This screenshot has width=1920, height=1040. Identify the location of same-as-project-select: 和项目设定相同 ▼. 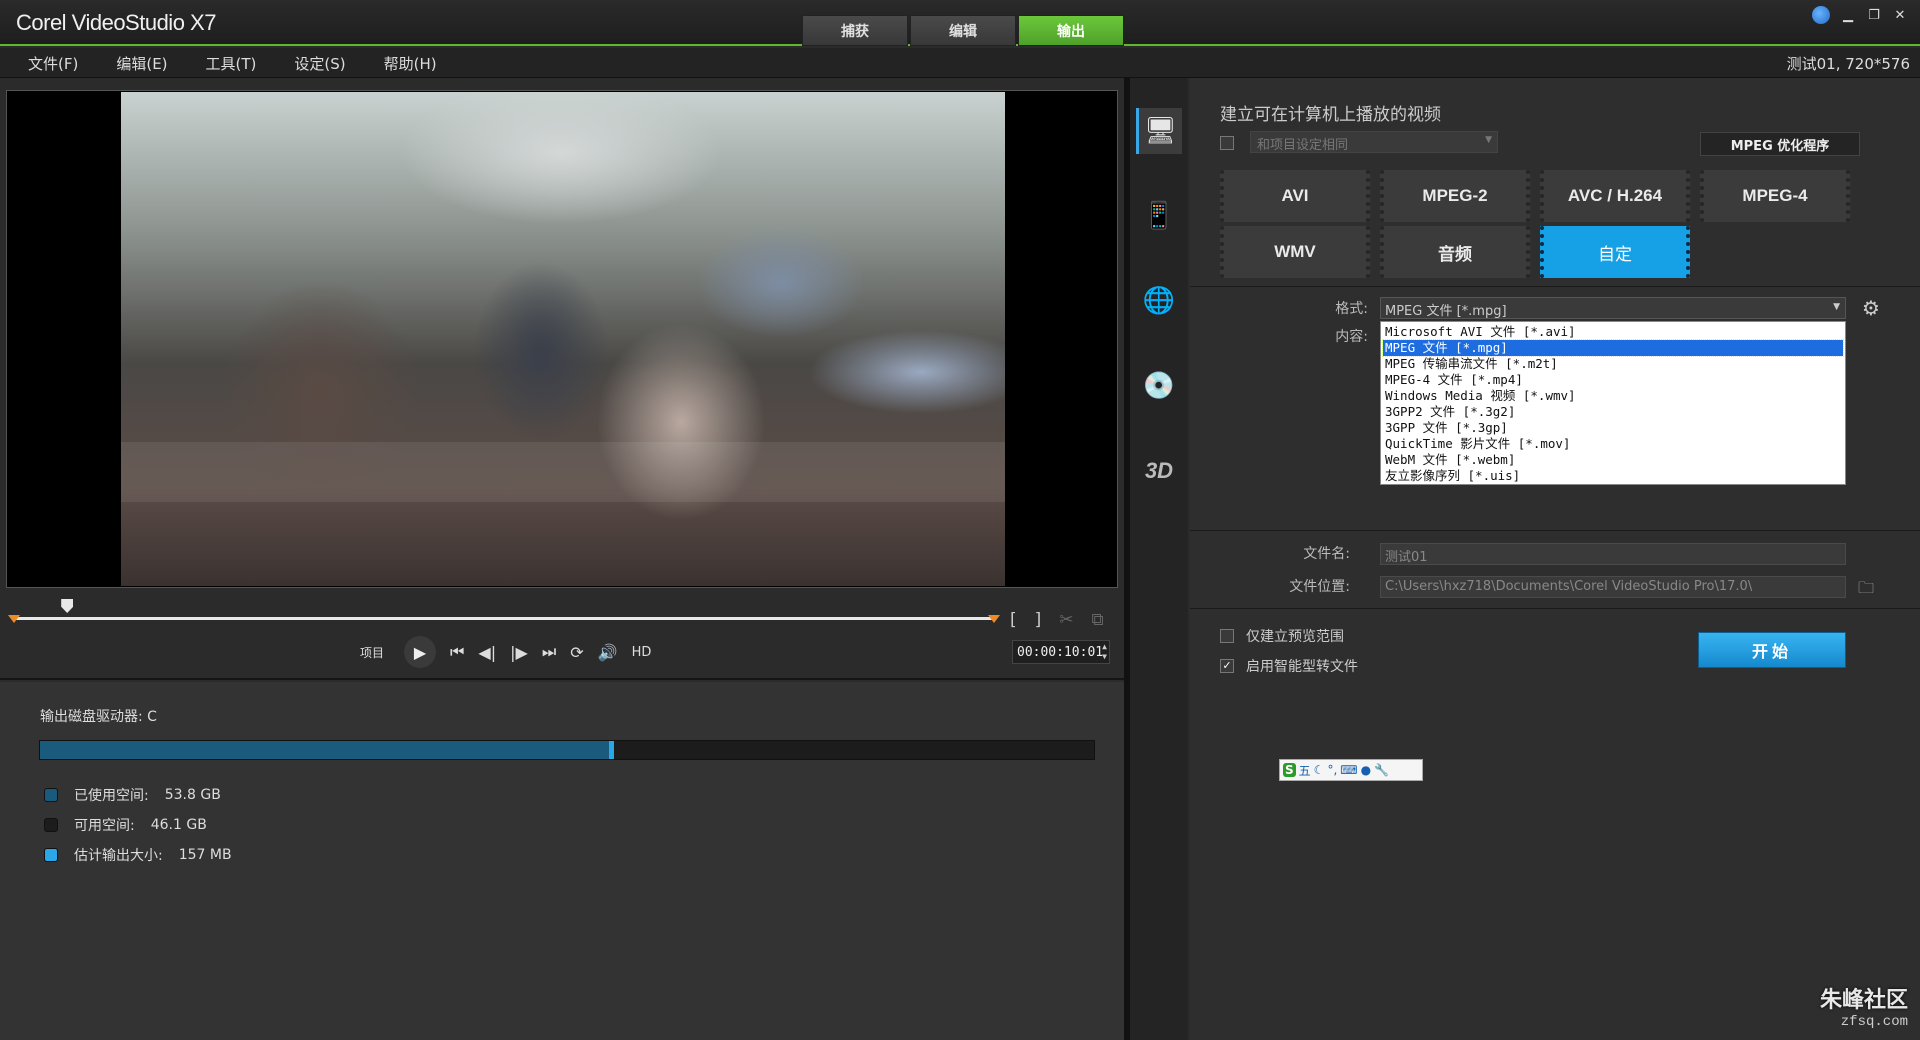
(1374, 142).